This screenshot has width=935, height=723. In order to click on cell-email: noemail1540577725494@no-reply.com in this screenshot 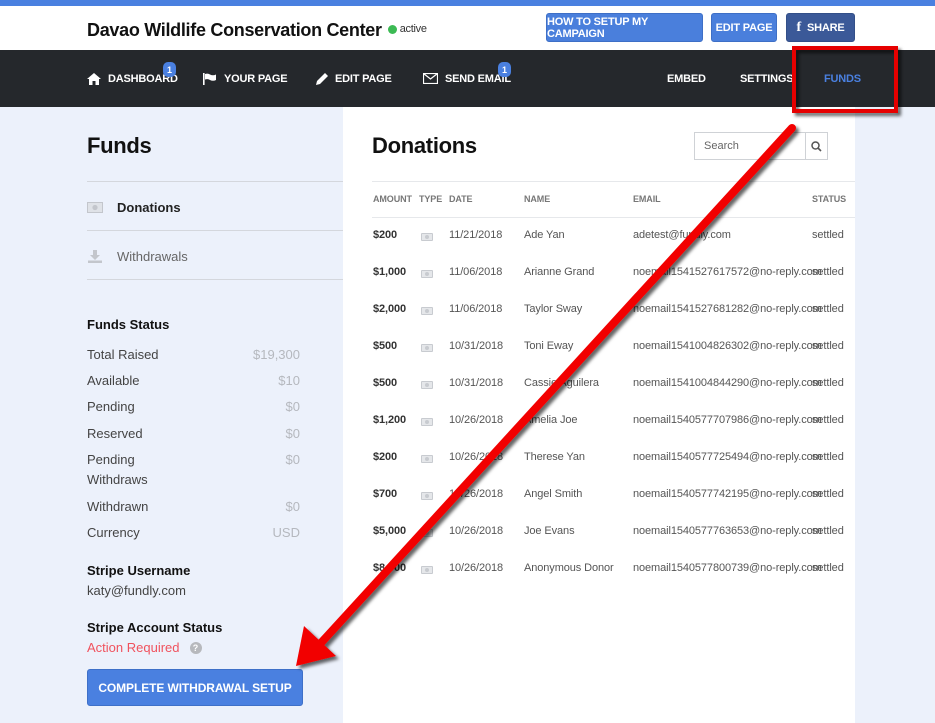, I will do `click(727, 457)`.